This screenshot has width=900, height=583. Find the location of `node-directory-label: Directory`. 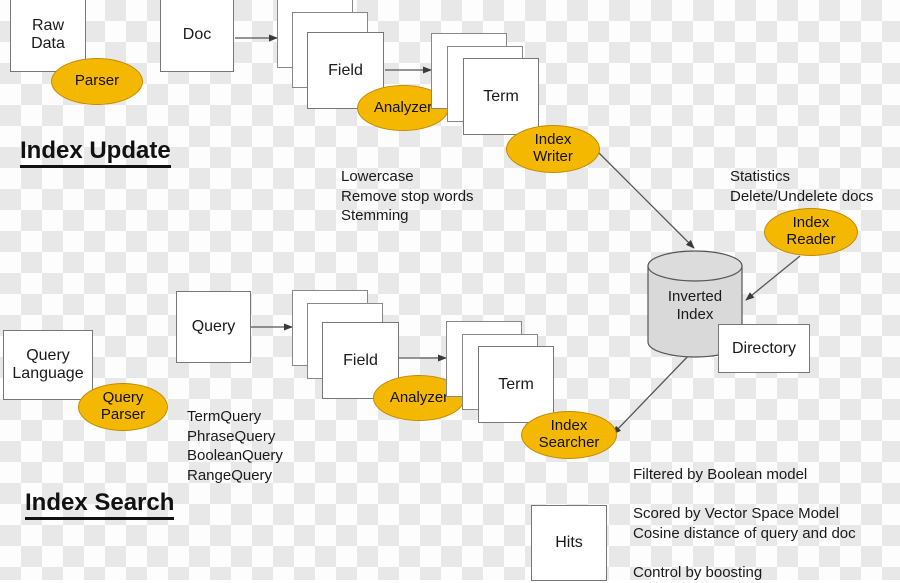

node-directory-label: Directory is located at coordinates (763, 348).